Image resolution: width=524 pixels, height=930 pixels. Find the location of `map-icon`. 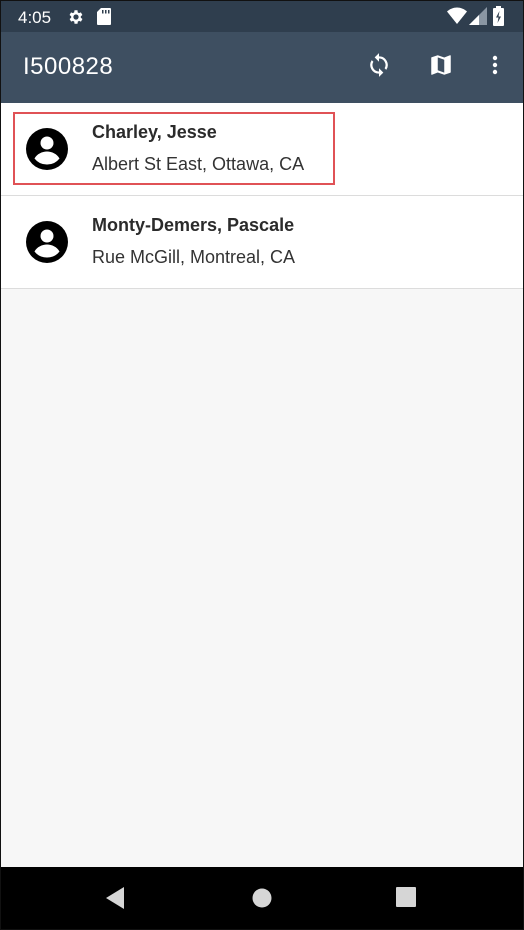

map-icon is located at coordinates (441, 67).